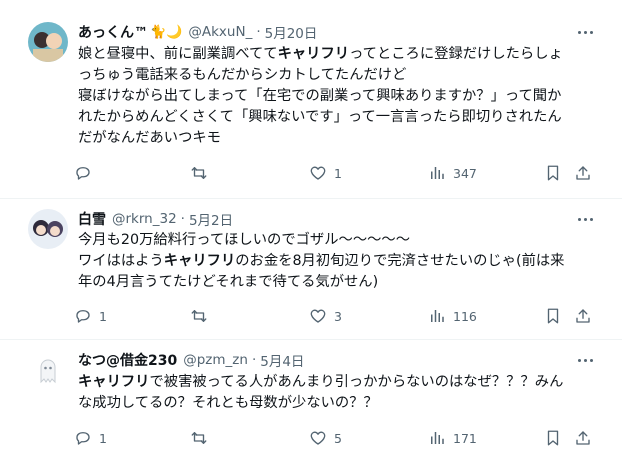  Describe the element at coordinates (452, 173) in the screenshot. I see `views-button: 347` at that location.